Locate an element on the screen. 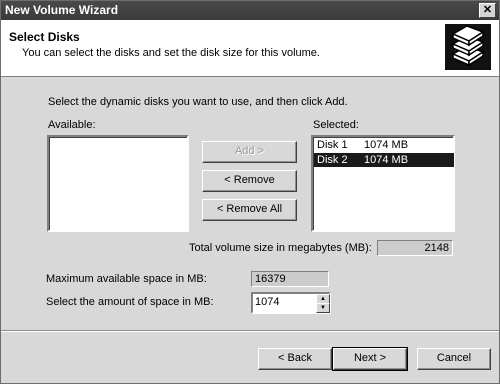 The width and height of the screenshot is (500, 384). total-size-label: Total volume size in megabytes (MB): is located at coordinates (280, 248).